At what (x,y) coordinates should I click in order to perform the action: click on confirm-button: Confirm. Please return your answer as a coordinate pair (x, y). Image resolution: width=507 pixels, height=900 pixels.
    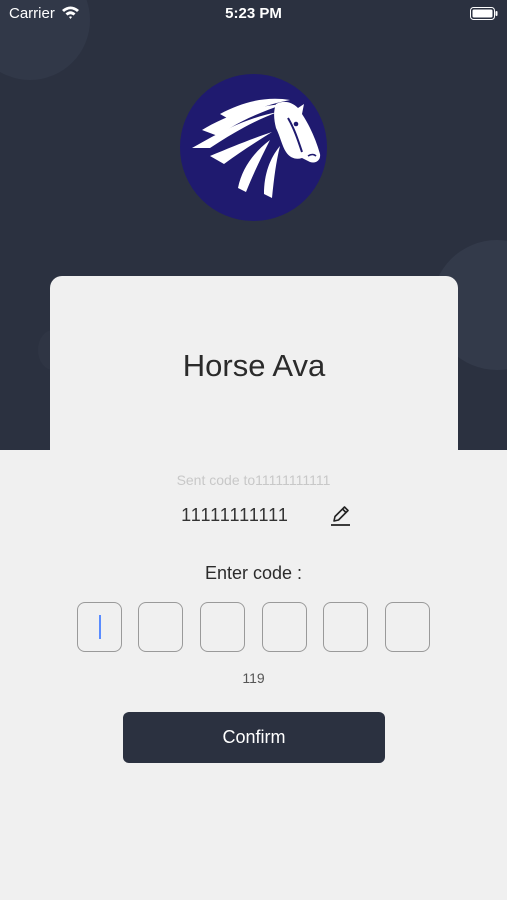
    Looking at the image, I should click on (254, 737).